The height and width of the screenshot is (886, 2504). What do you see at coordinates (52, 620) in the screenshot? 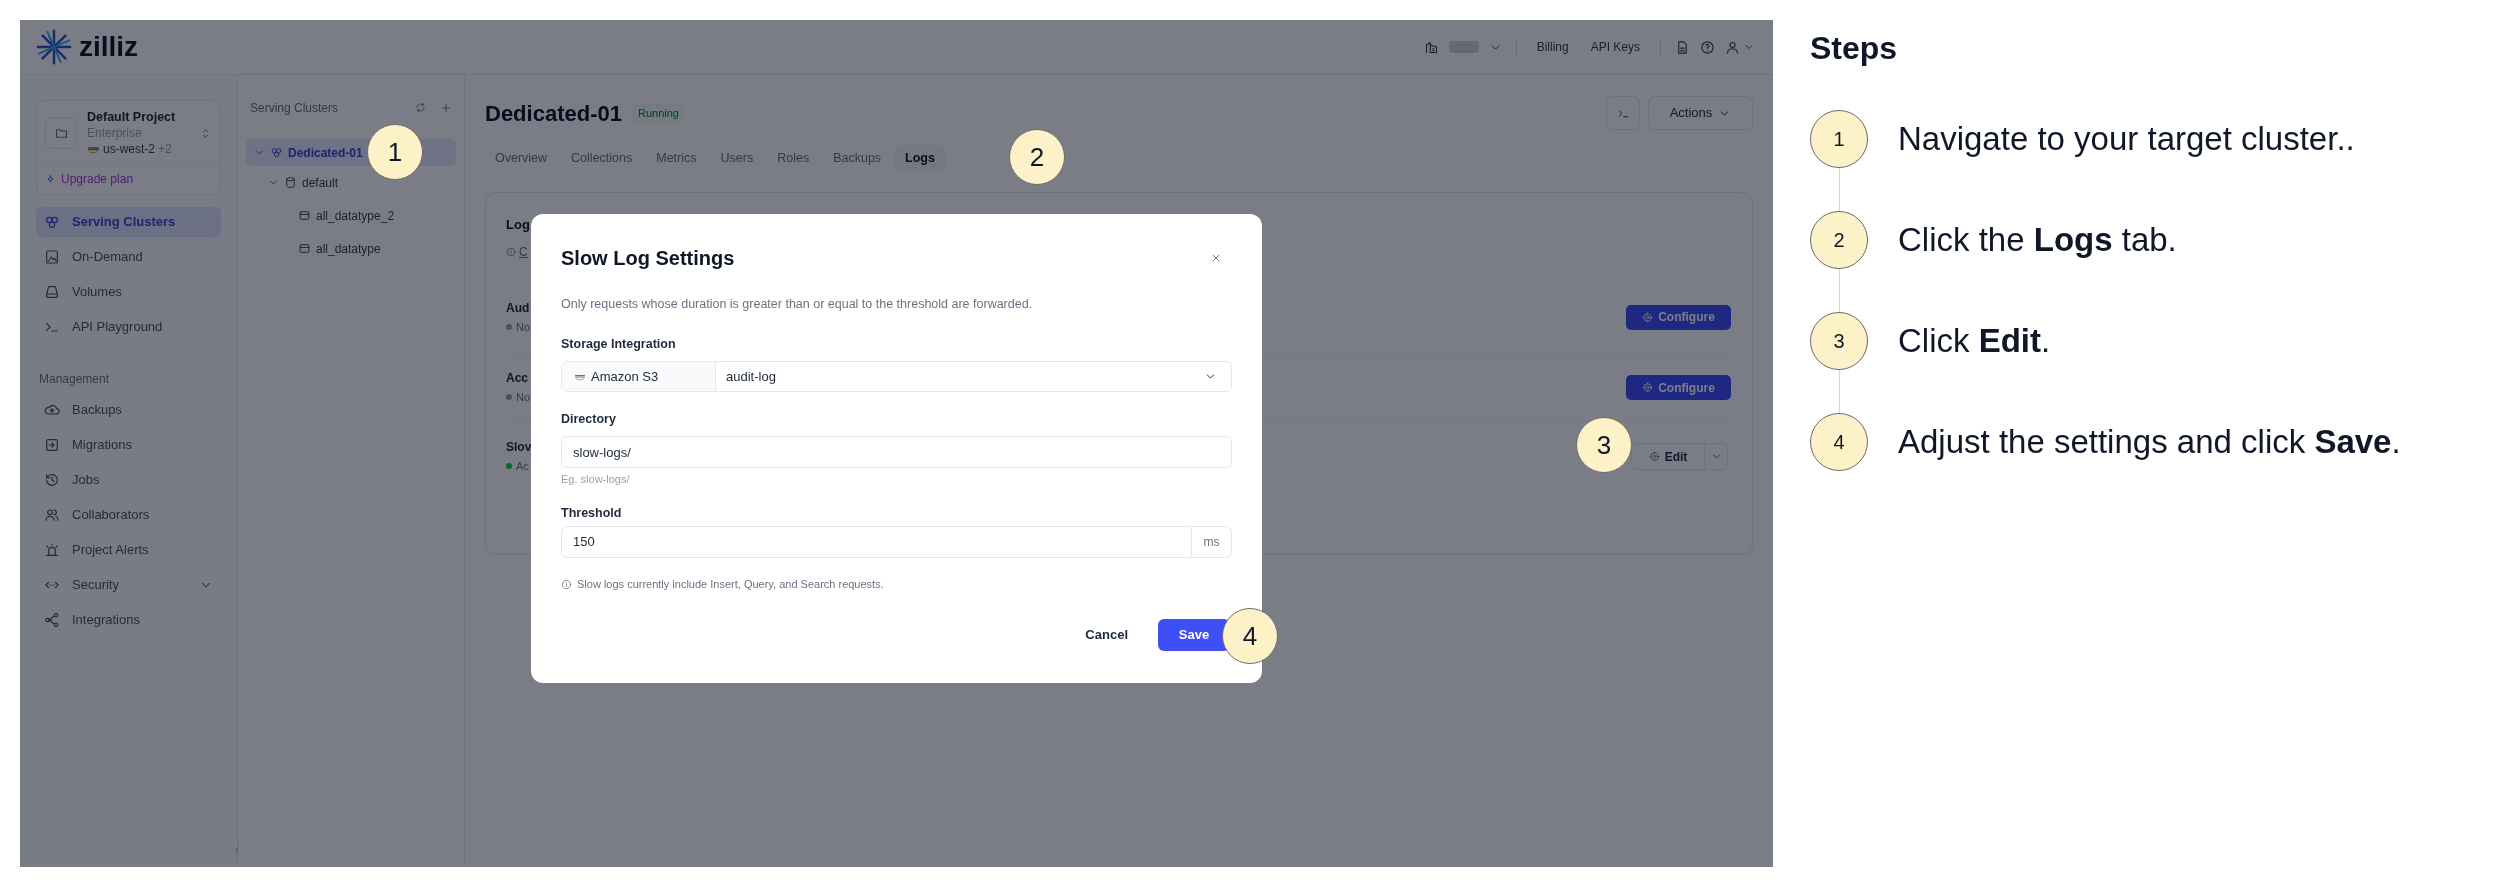
I see `share-nodes-icon` at bounding box center [52, 620].